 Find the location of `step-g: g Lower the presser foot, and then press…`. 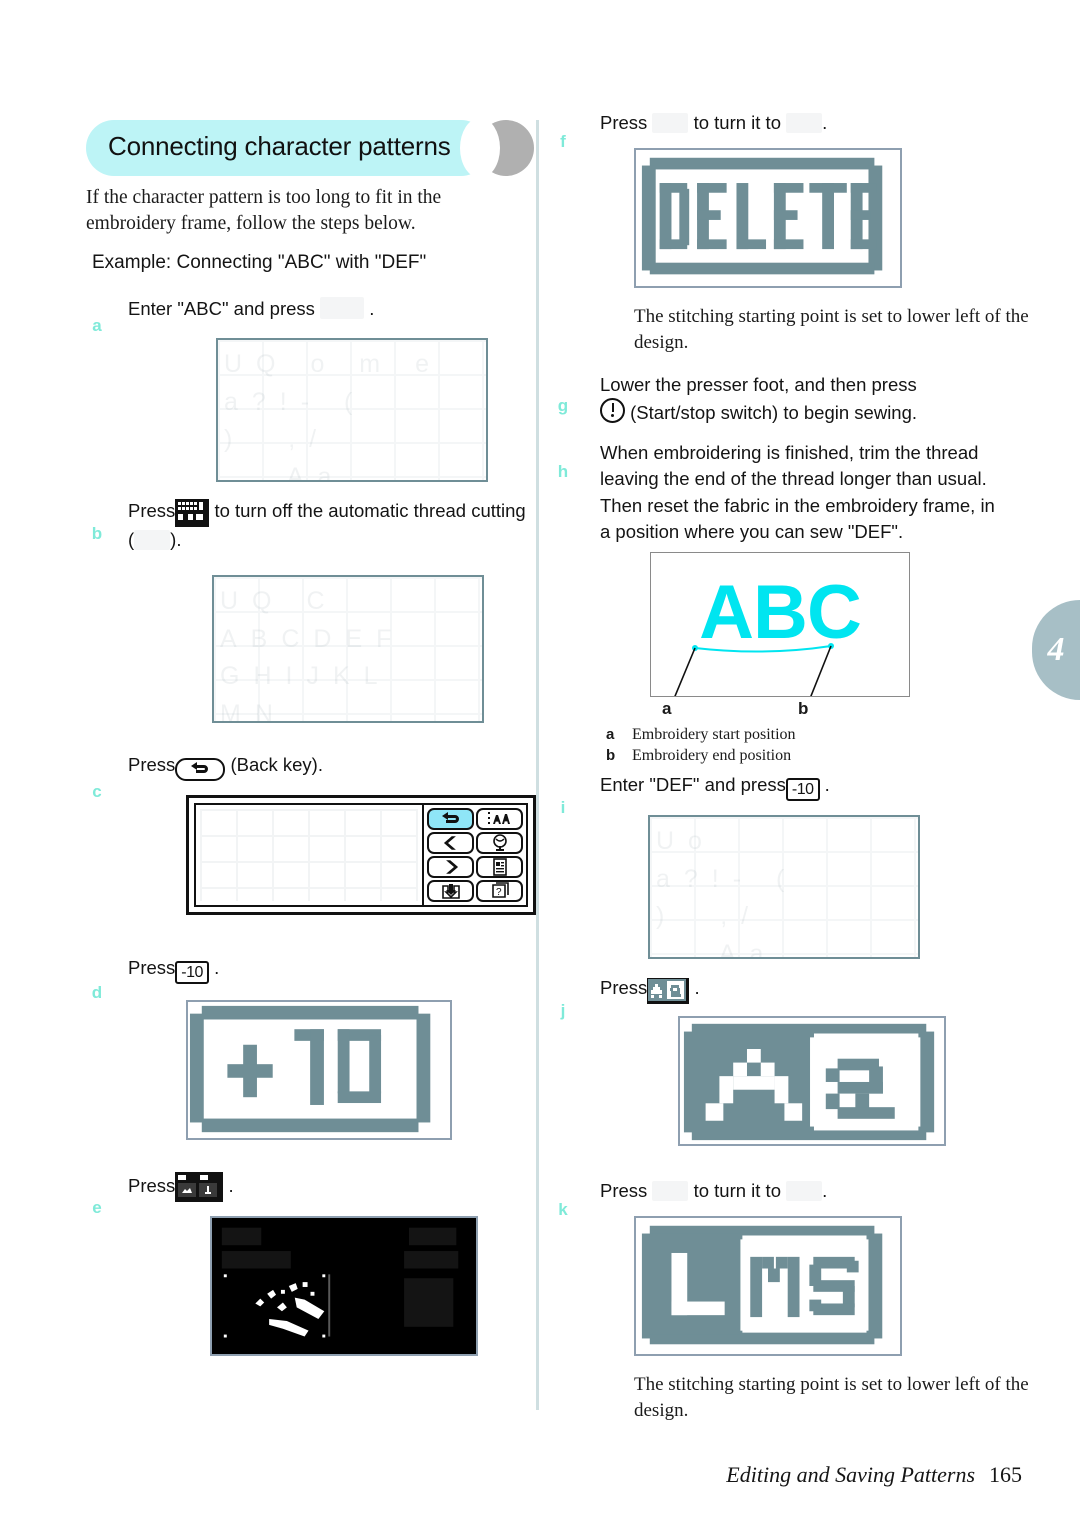

step-g: g Lower the presser foot, and then press… is located at coordinates (787, 399).